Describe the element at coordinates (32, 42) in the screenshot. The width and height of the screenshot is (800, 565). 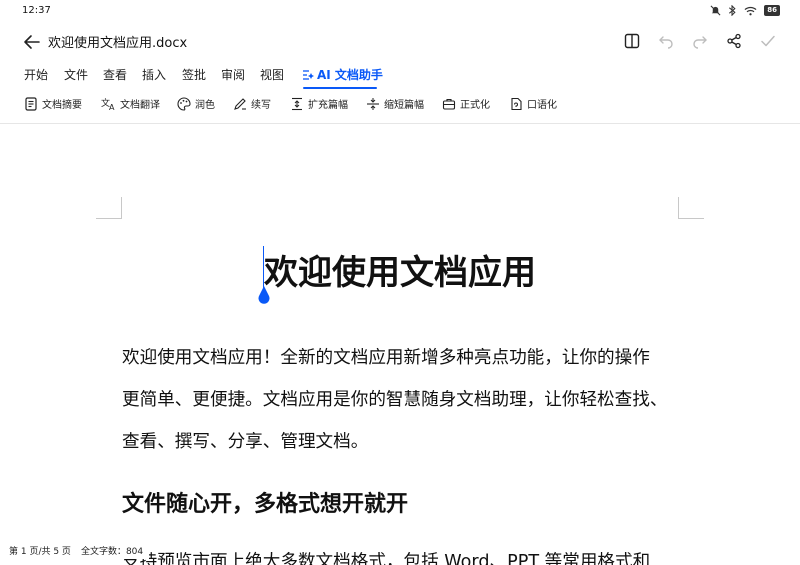
I see `back-arrow-icon` at that location.